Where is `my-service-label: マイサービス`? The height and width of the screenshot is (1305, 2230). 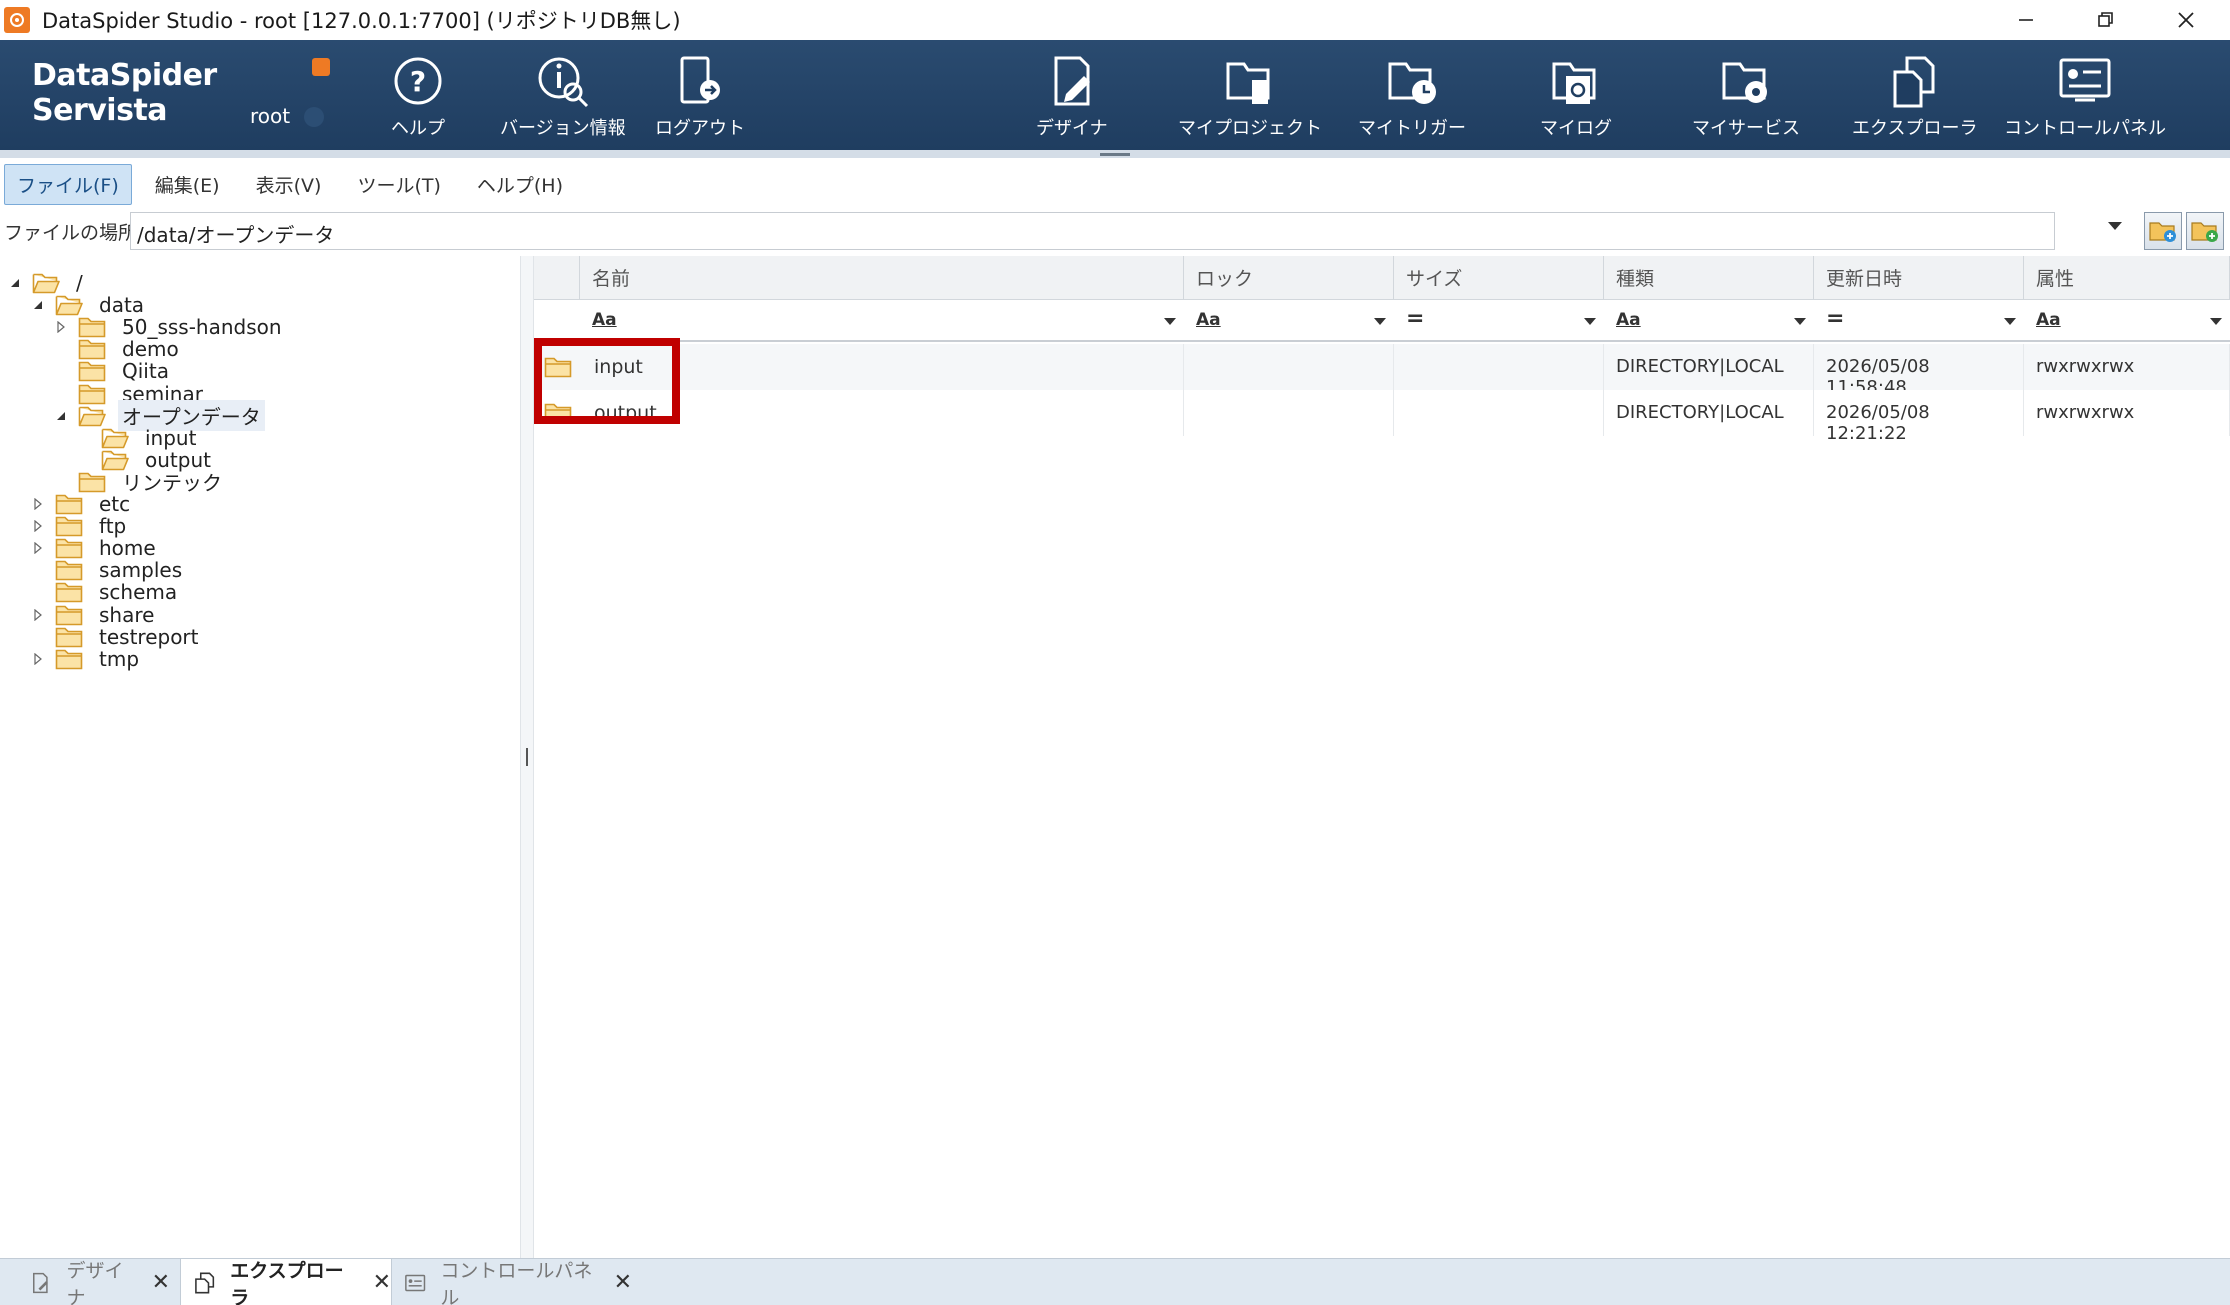
my-service-label: マイサービス is located at coordinates (1746, 128).